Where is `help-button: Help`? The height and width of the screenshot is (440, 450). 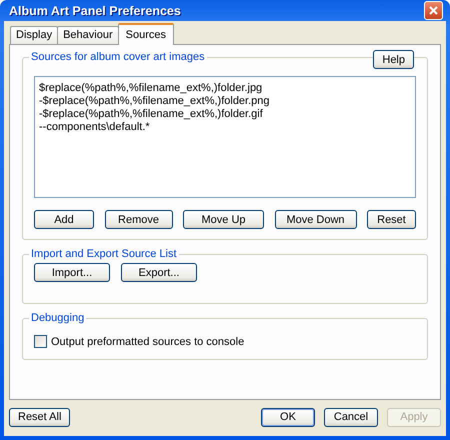 help-button: Help is located at coordinates (393, 59).